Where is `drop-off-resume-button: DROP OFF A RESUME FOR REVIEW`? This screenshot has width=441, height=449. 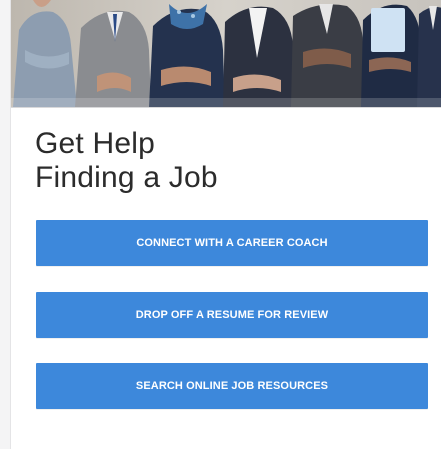 drop-off-resume-button: DROP OFF A RESUME FOR REVIEW is located at coordinates (232, 315).